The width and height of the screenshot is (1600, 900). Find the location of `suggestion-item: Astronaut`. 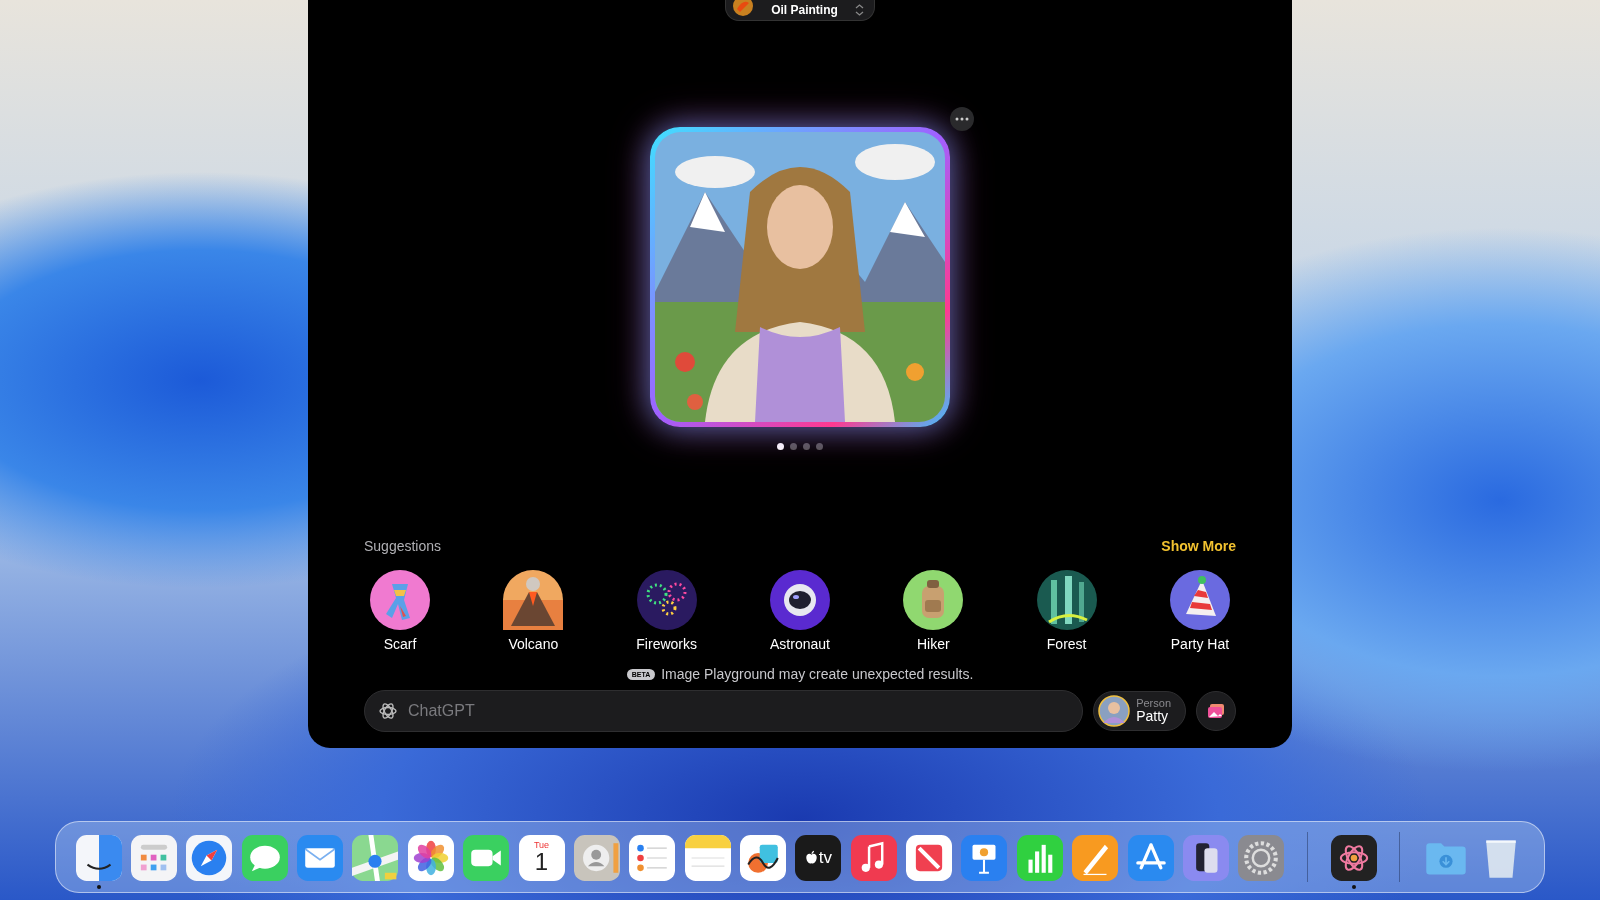

suggestion-item: Astronaut is located at coordinates (800, 611).